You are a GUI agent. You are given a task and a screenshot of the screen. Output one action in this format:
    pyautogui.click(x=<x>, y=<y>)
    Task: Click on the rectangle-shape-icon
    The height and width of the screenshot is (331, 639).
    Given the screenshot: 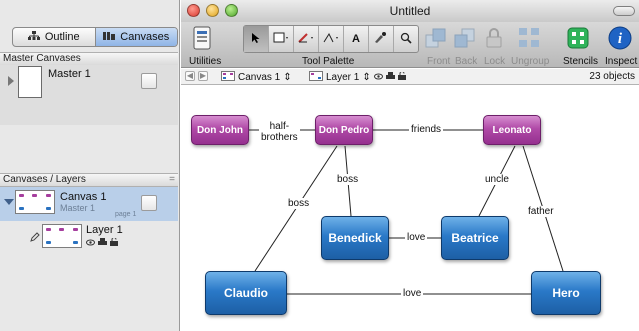 What is the action you would take?
    pyautogui.click(x=281, y=39)
    